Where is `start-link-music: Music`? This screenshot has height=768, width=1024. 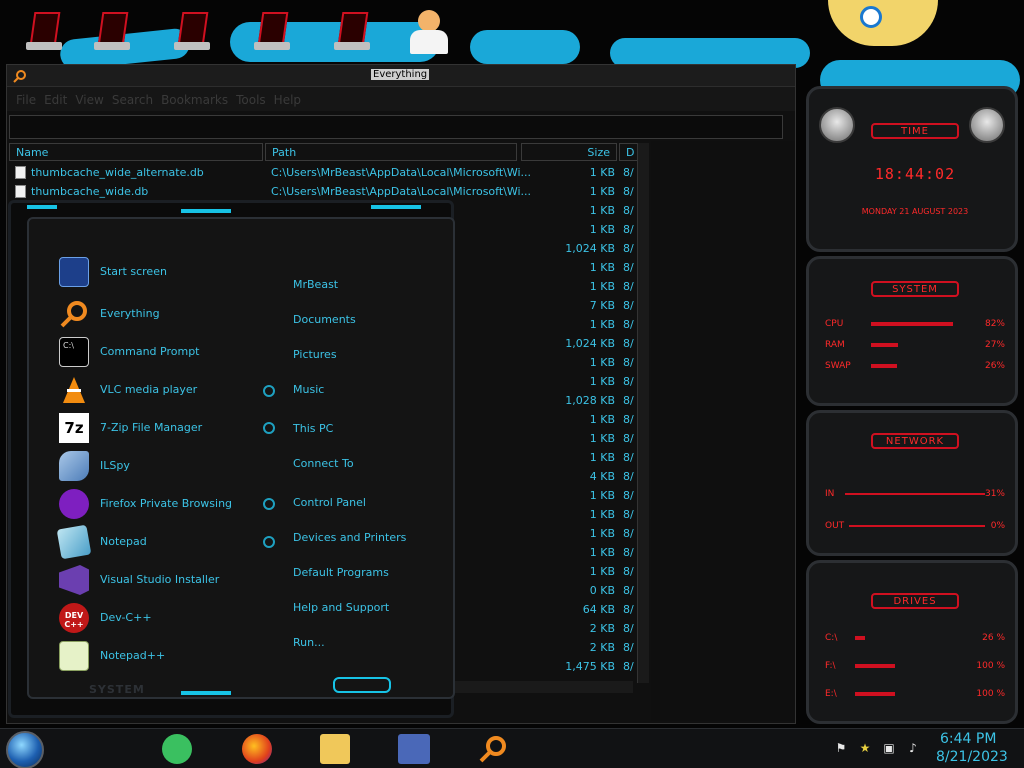 start-link-music: Music is located at coordinates (308, 389).